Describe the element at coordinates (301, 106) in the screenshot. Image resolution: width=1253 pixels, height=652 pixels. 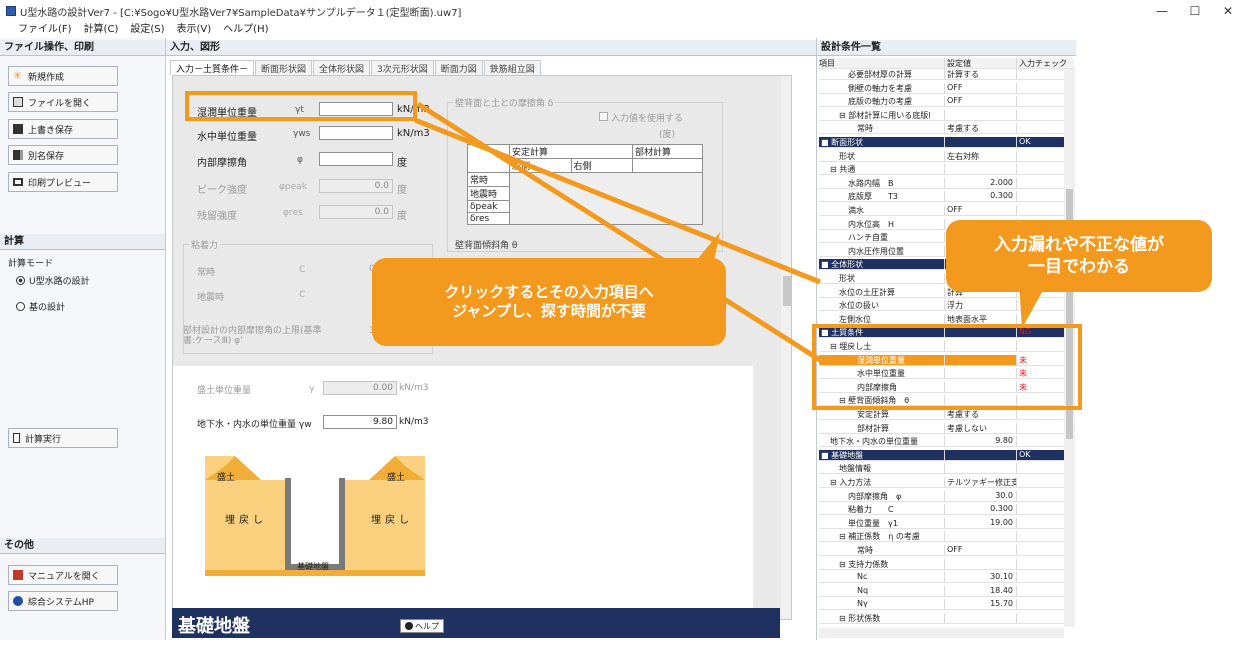
I see `input-highlight-frame` at that location.